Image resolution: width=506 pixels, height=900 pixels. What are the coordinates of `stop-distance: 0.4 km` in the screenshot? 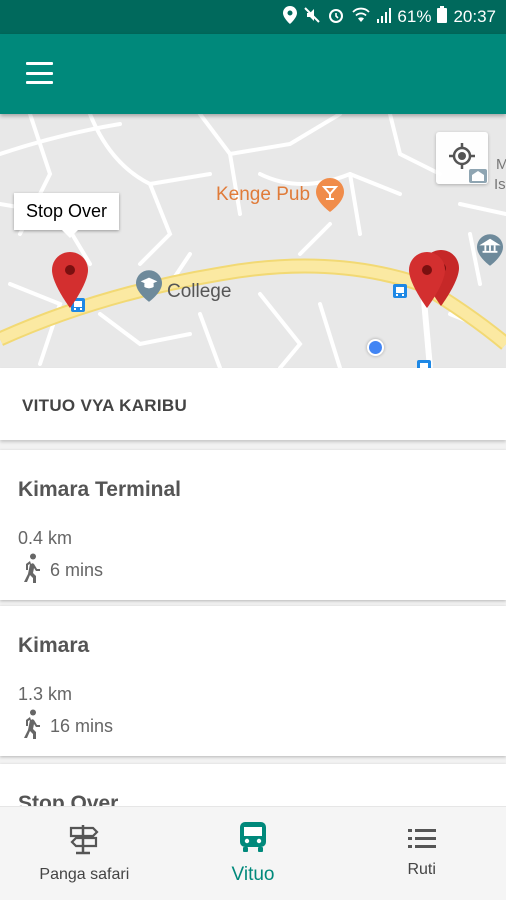 It's located at (45, 538).